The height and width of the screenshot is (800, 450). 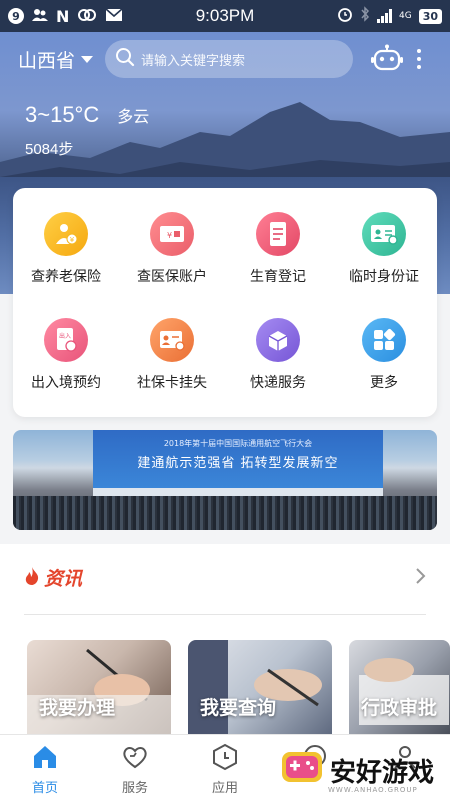 What do you see at coordinates (87, 130) in the screenshot?
I see `weather-widget: 3~15°C 多云 5084步` at bounding box center [87, 130].